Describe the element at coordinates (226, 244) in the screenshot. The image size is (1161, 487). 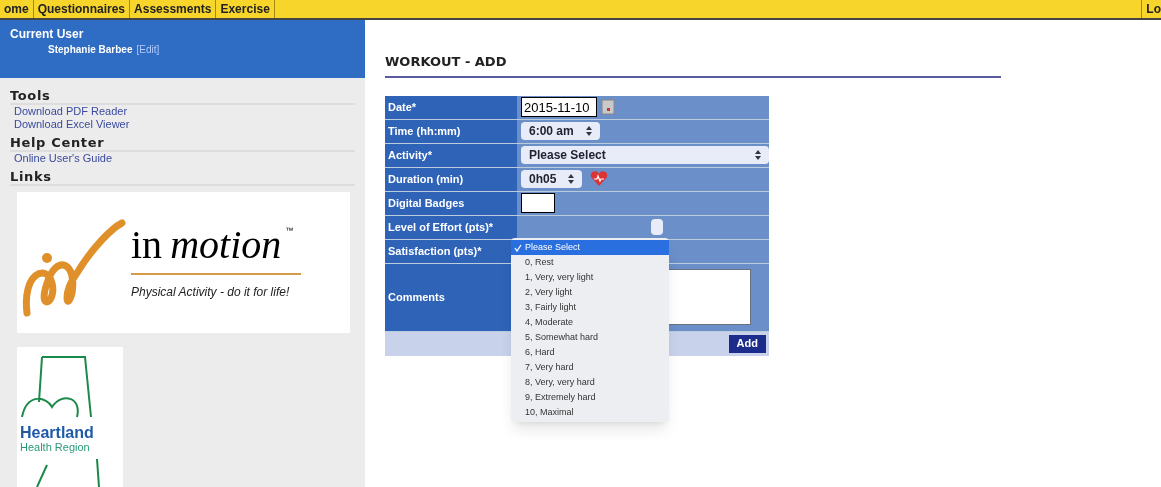
I see `logo-word: motion` at that location.